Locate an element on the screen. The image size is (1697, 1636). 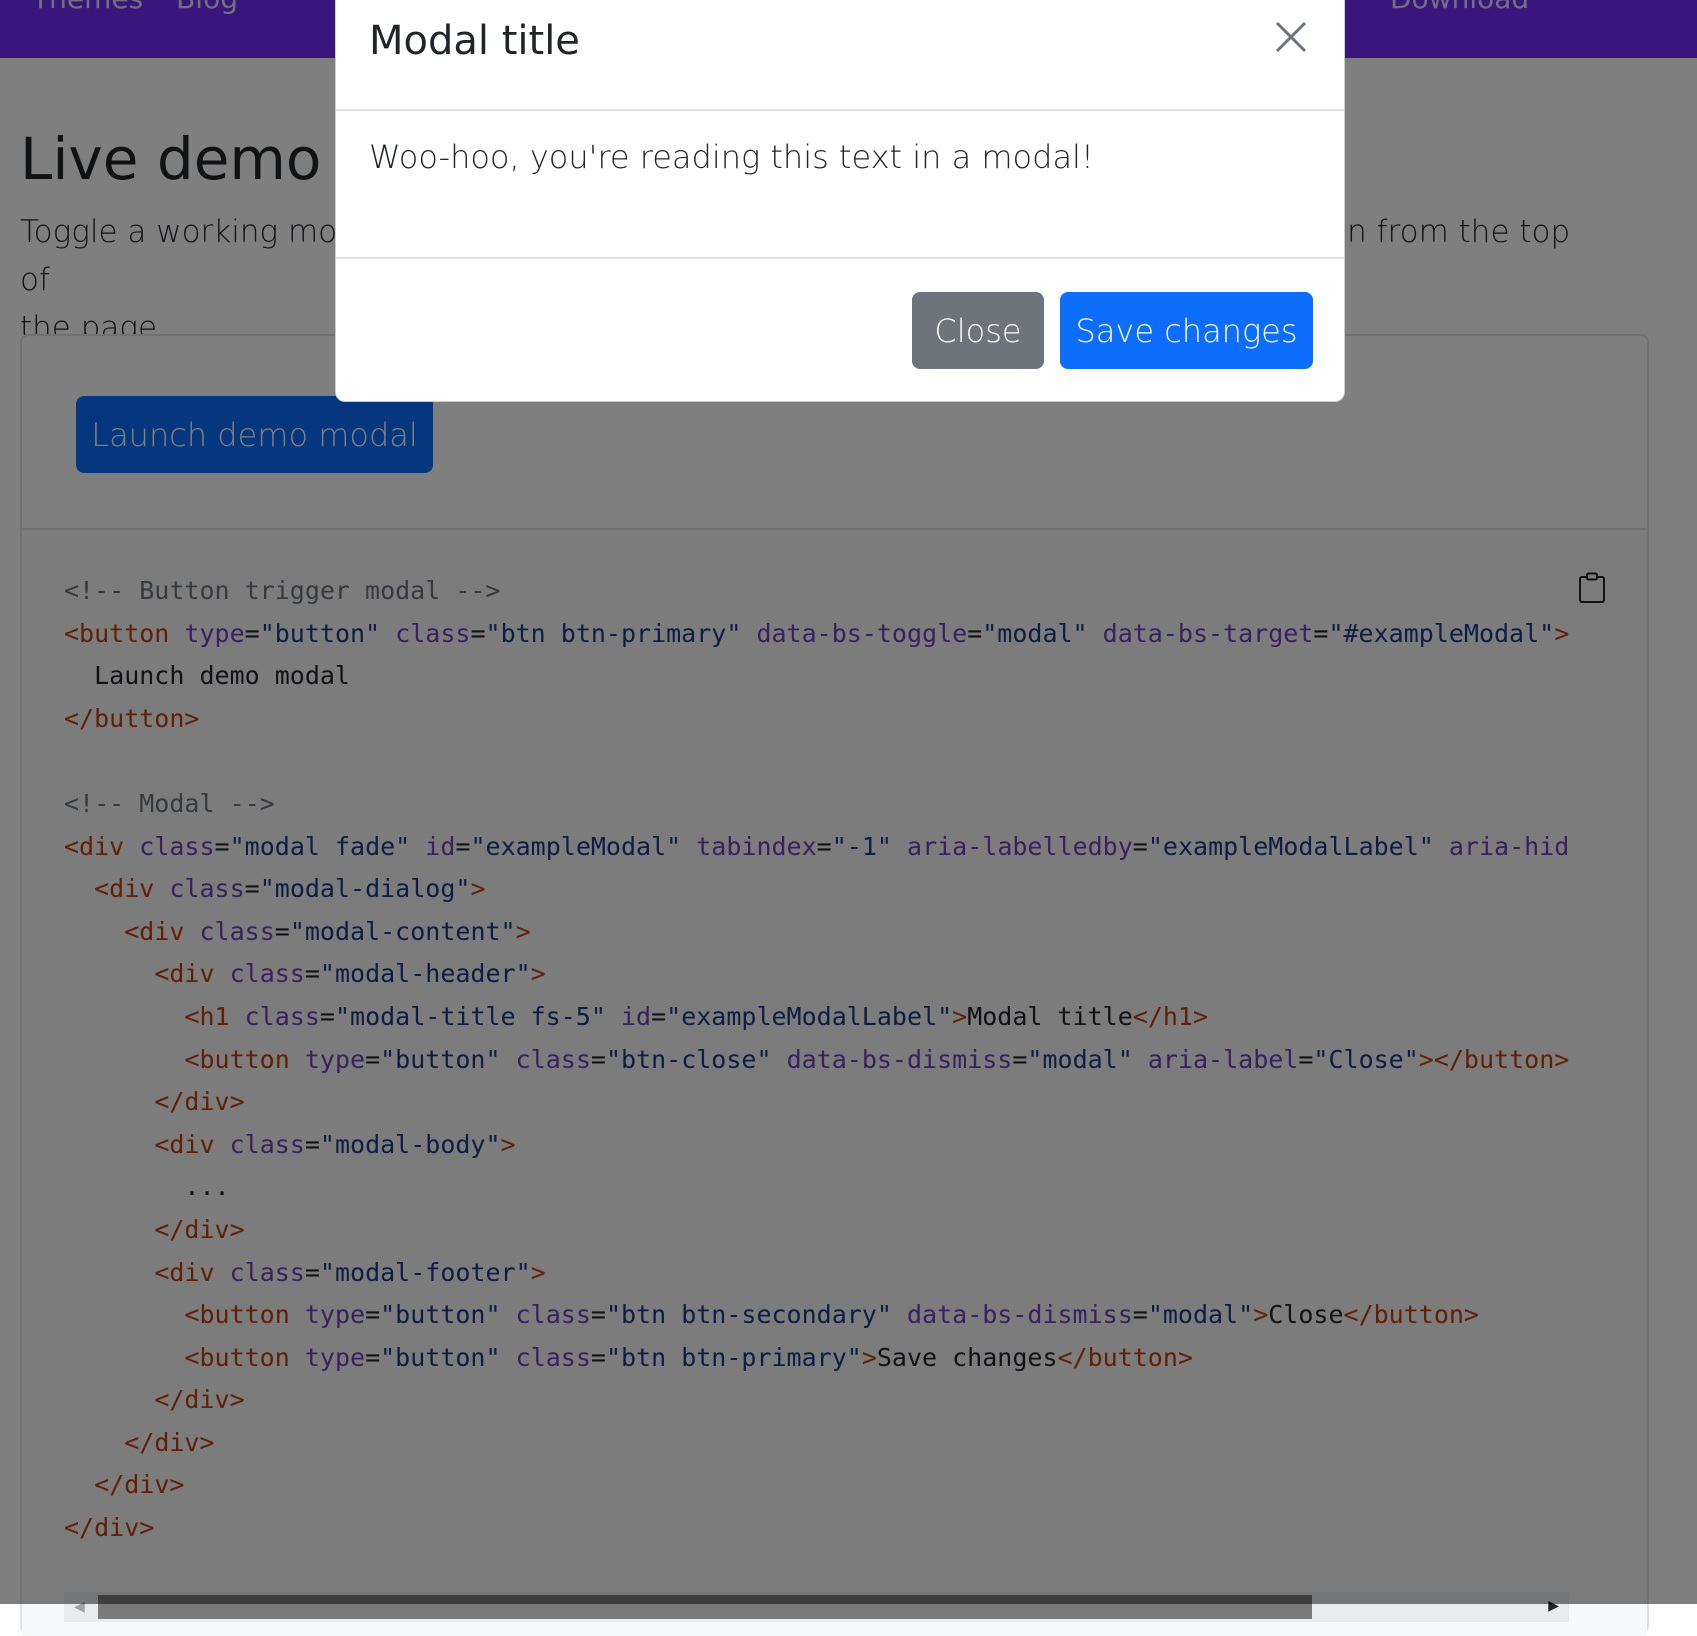
modal-footer: Close Save changes is located at coordinates (840, 331).